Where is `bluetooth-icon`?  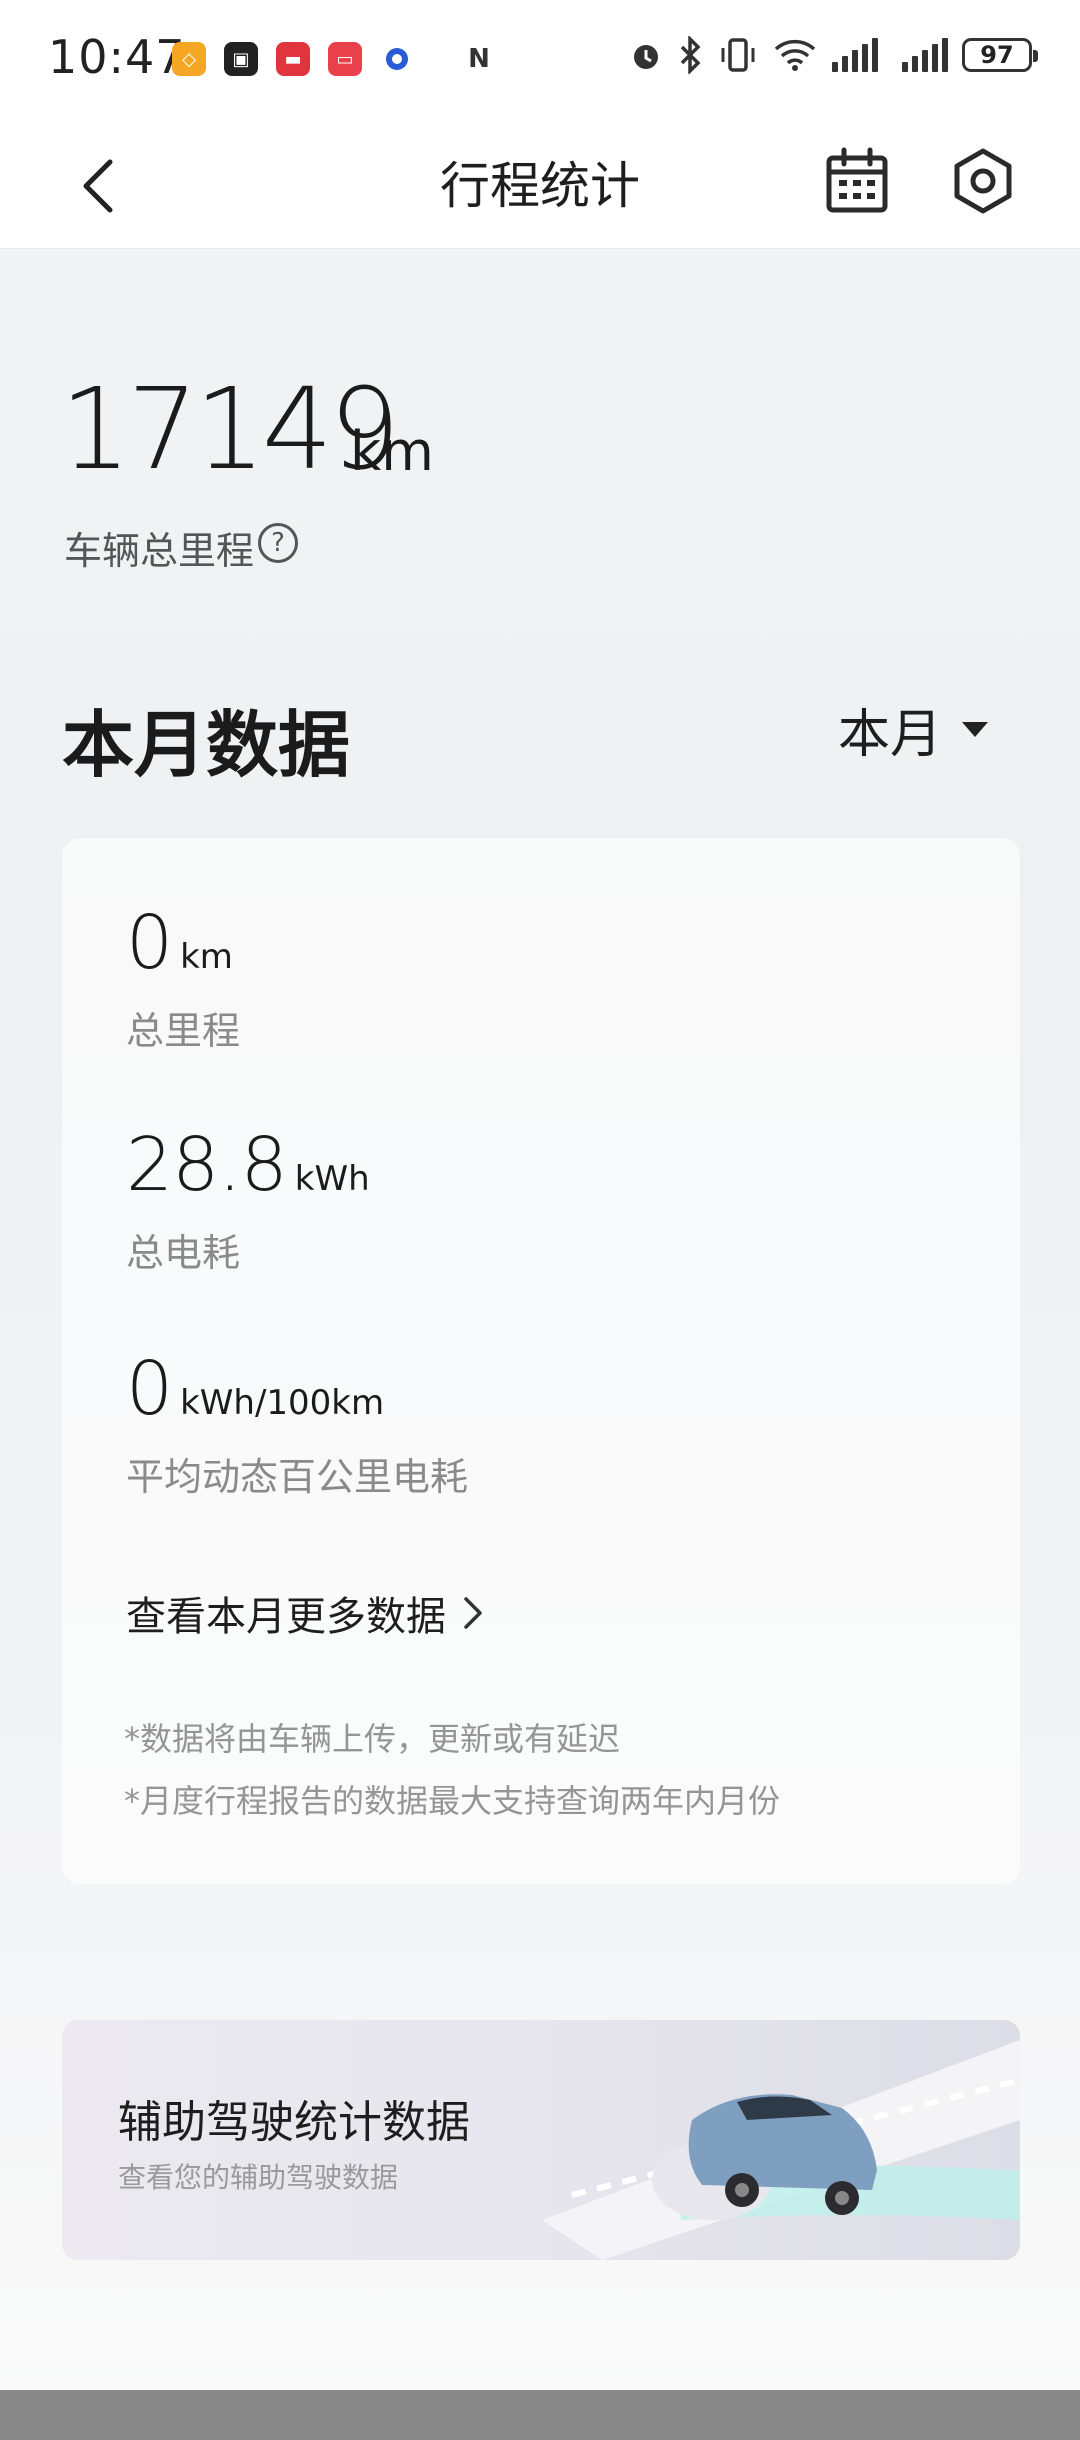 bluetooth-icon is located at coordinates (690, 55).